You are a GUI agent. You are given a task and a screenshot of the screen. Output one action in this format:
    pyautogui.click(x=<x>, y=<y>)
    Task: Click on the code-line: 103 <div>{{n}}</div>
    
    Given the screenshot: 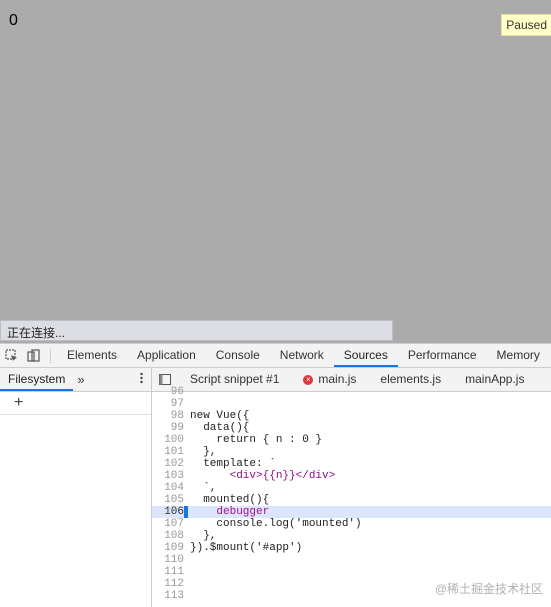 What is the action you would take?
    pyautogui.click(x=351, y=476)
    